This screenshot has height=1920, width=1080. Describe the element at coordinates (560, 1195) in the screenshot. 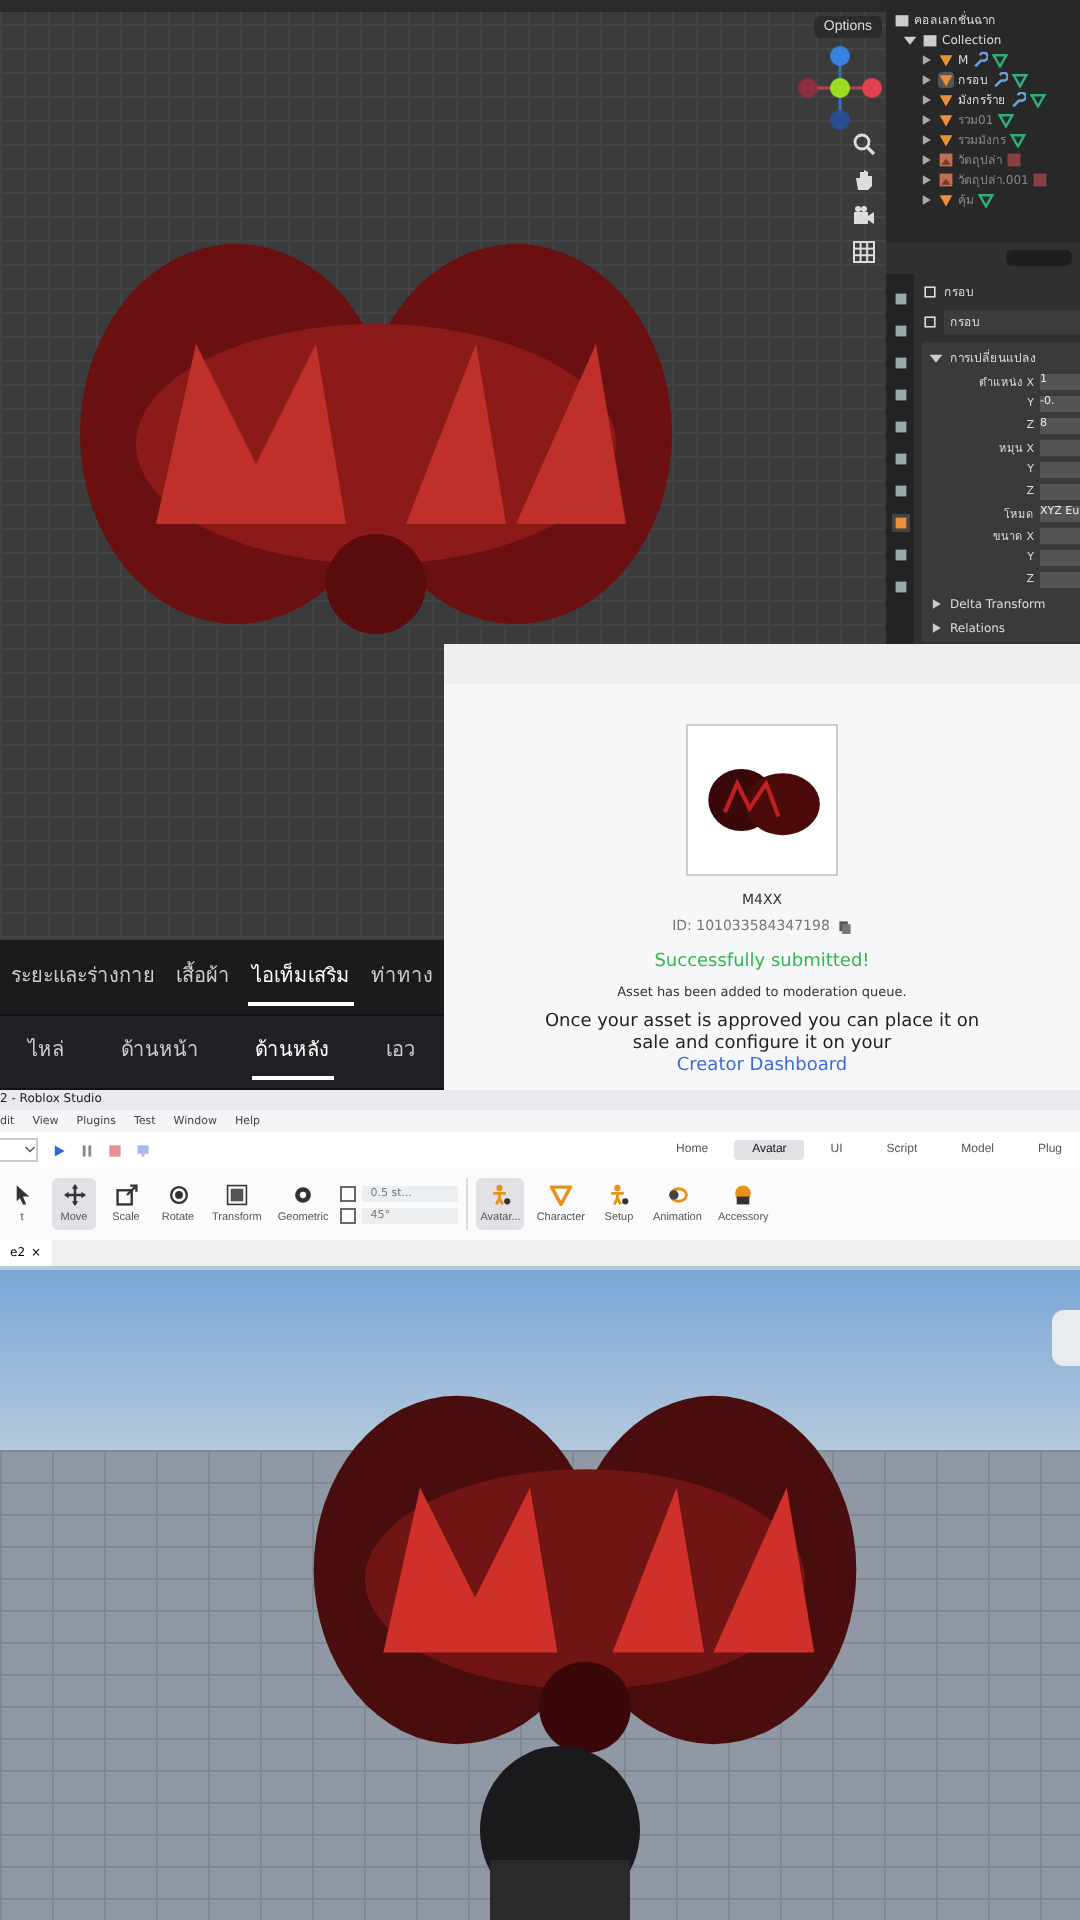

I see `triangle-icon` at that location.